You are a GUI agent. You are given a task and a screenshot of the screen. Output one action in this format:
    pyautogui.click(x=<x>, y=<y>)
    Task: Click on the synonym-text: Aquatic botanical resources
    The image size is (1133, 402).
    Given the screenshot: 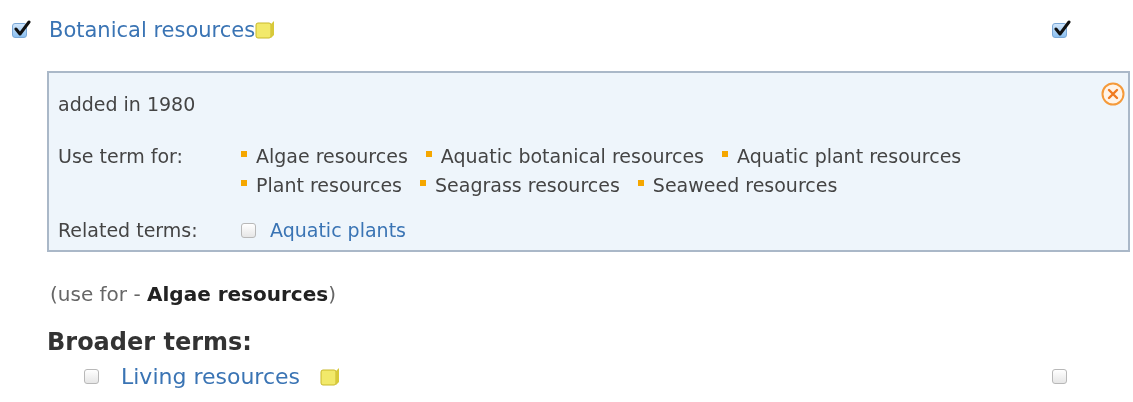 What is the action you would take?
    pyautogui.click(x=572, y=156)
    